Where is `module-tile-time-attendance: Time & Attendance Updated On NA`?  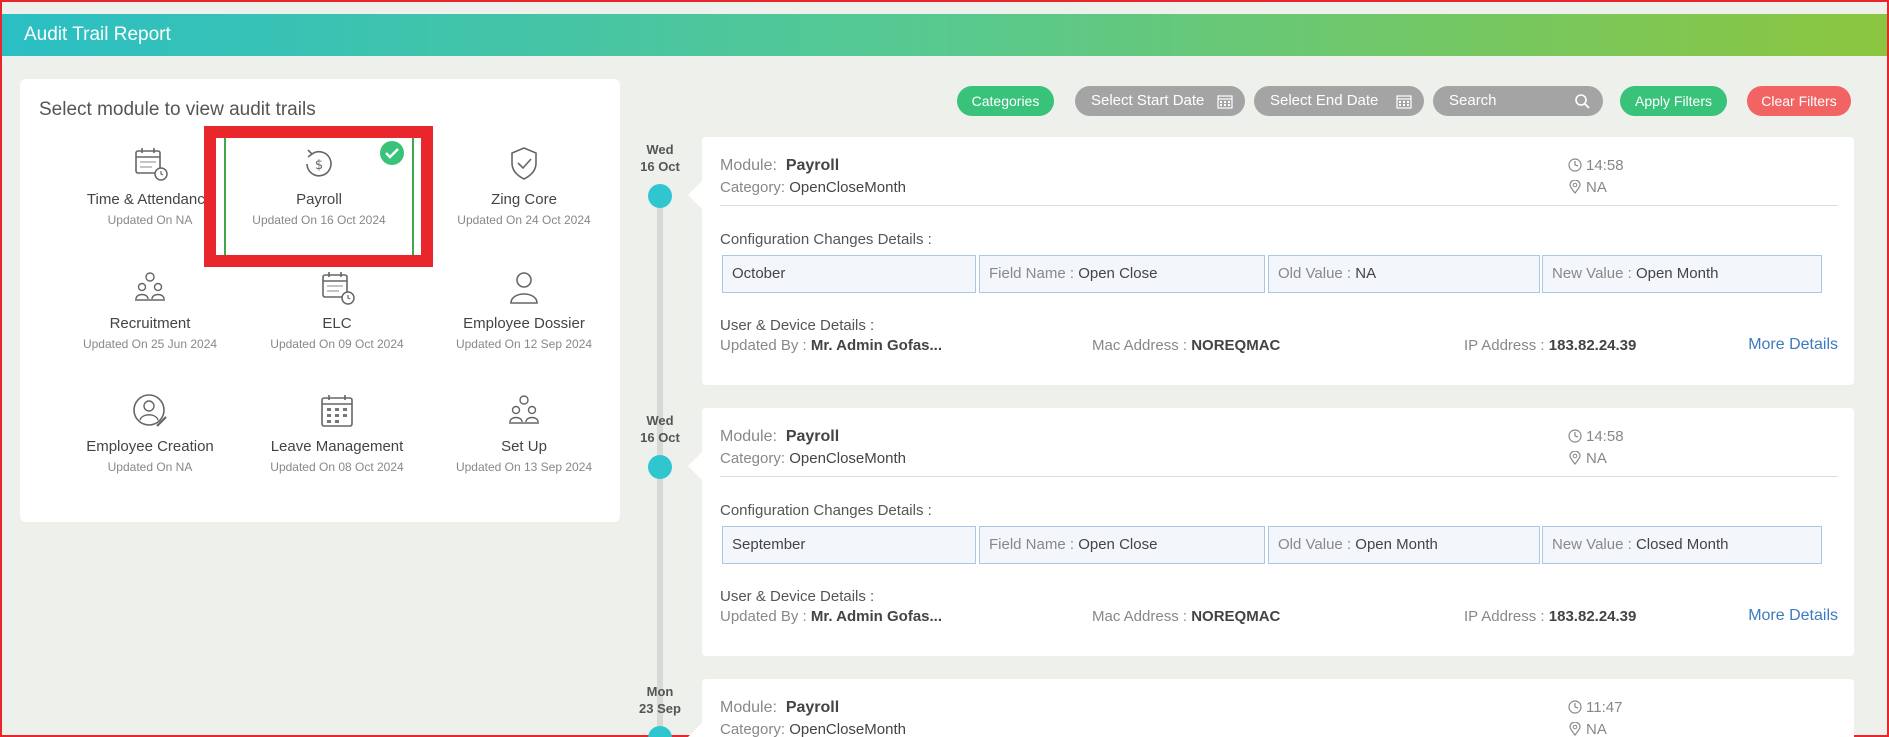
module-tile-time-attendance: Time & Attendance Updated On NA is located at coordinates (150, 200).